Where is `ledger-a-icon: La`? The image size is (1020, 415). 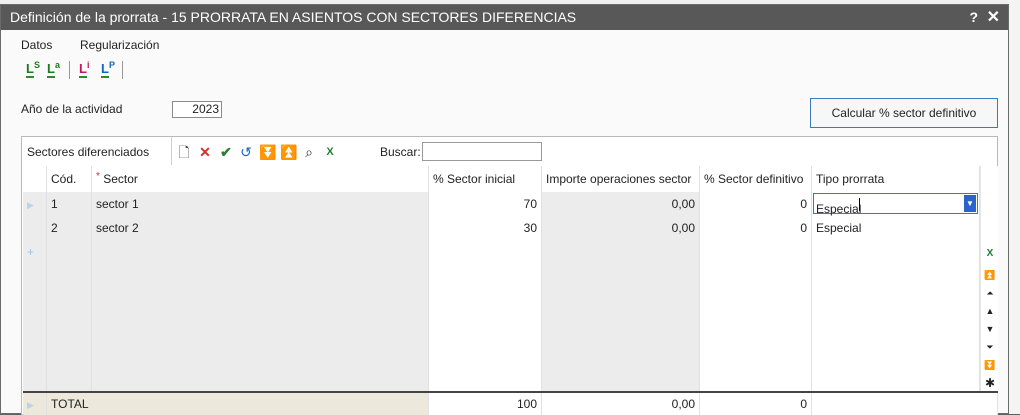 ledger-a-icon: La is located at coordinates (53, 69).